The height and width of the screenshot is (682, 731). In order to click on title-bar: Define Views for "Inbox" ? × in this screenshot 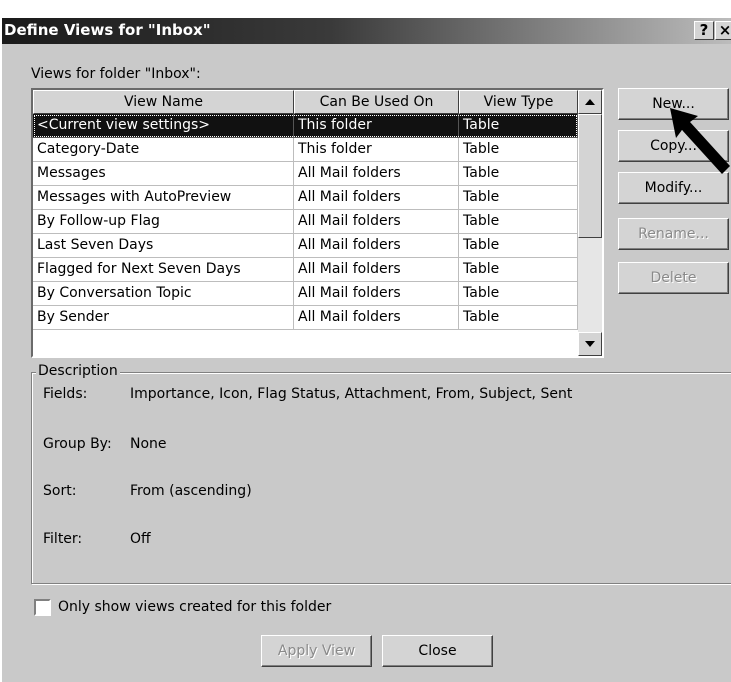, I will do `click(366, 31)`.